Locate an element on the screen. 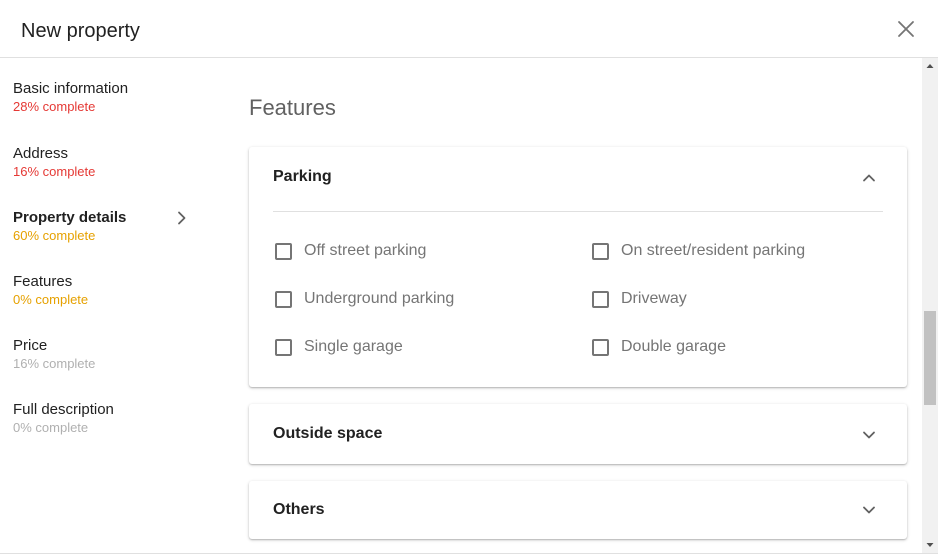  panel-others: Others is located at coordinates (578, 510).